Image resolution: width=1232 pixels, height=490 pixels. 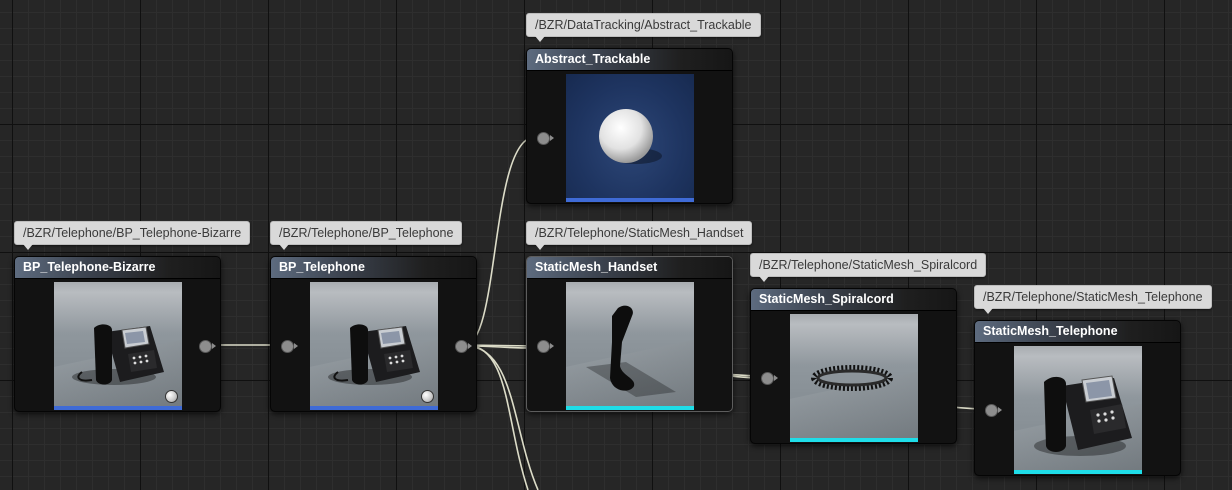 What do you see at coordinates (631, 351) in the screenshot?
I see `handset-icon` at bounding box center [631, 351].